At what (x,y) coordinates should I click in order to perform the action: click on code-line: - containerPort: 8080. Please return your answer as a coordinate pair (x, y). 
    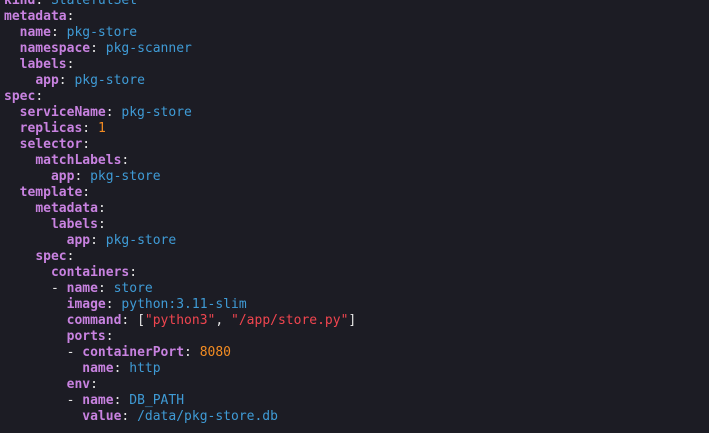
    Looking at the image, I should click on (180, 353).